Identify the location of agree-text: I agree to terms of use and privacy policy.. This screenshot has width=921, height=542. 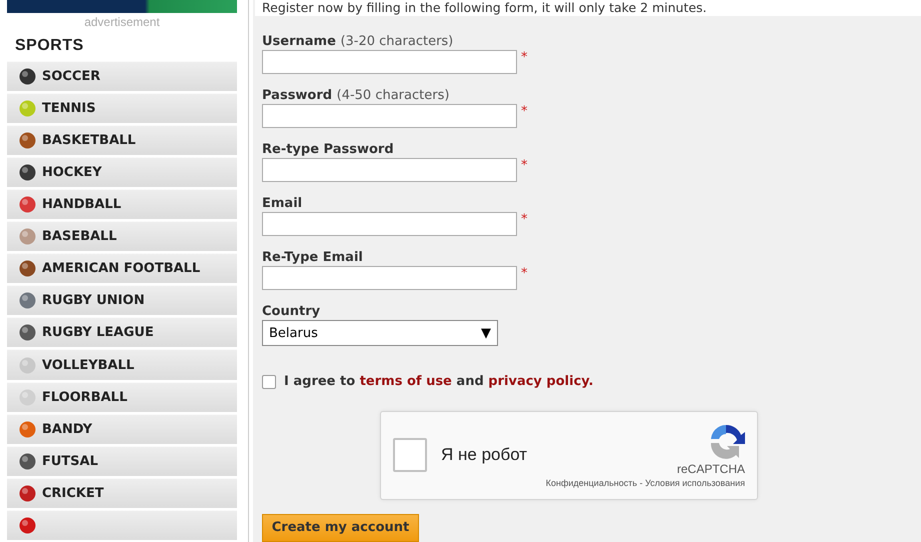
(439, 381).